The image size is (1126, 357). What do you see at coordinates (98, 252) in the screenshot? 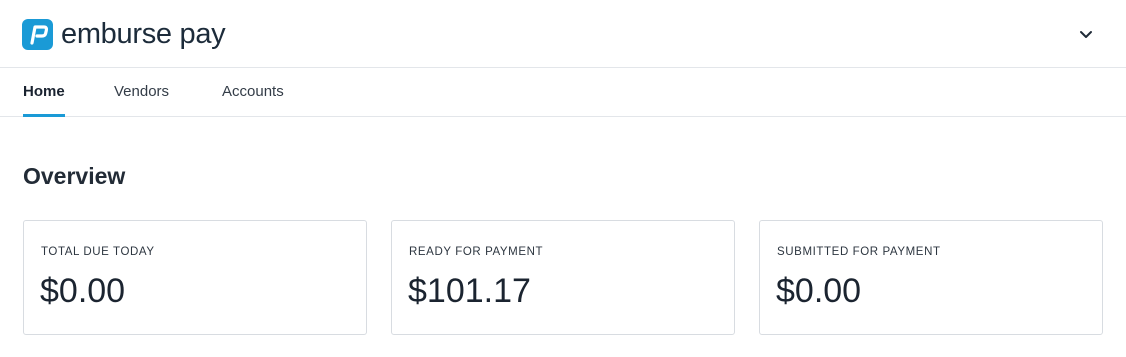
I see `card-label: TOTAL DUE TODAY` at bounding box center [98, 252].